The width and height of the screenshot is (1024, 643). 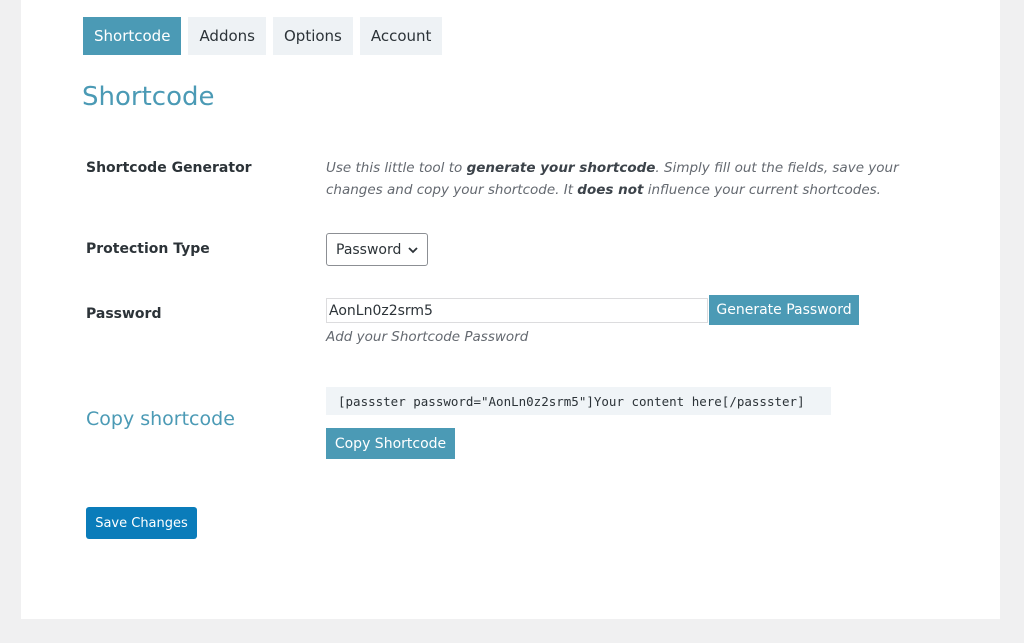 What do you see at coordinates (312, 36) in the screenshot?
I see `tab-options: Options` at bounding box center [312, 36].